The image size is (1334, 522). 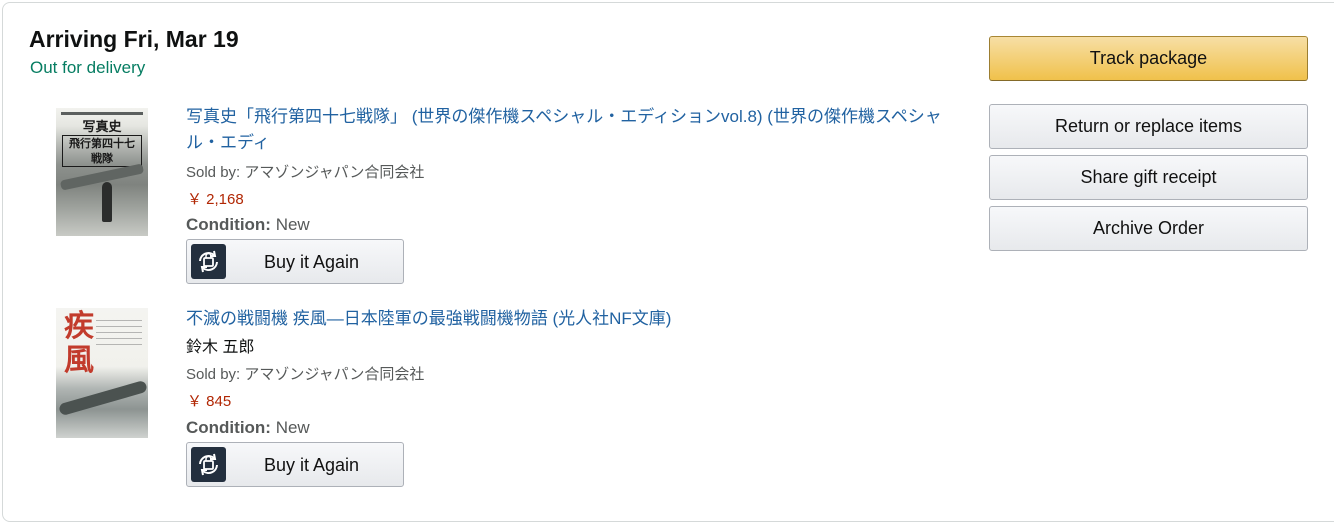 I want to click on product-image: 疾 風, so click(x=102, y=373).